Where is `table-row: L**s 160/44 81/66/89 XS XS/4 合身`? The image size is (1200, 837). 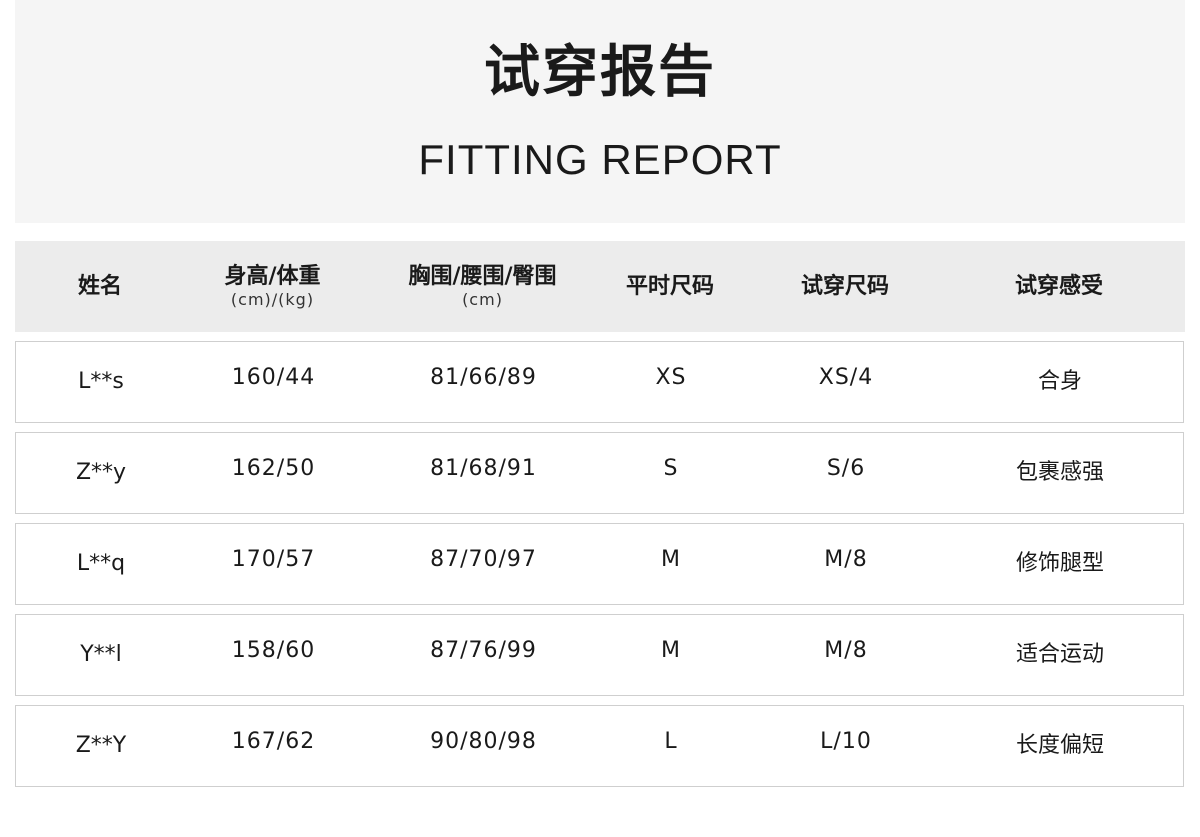
table-row: L**s 160/44 81/66/89 XS XS/4 合身 is located at coordinates (599, 382).